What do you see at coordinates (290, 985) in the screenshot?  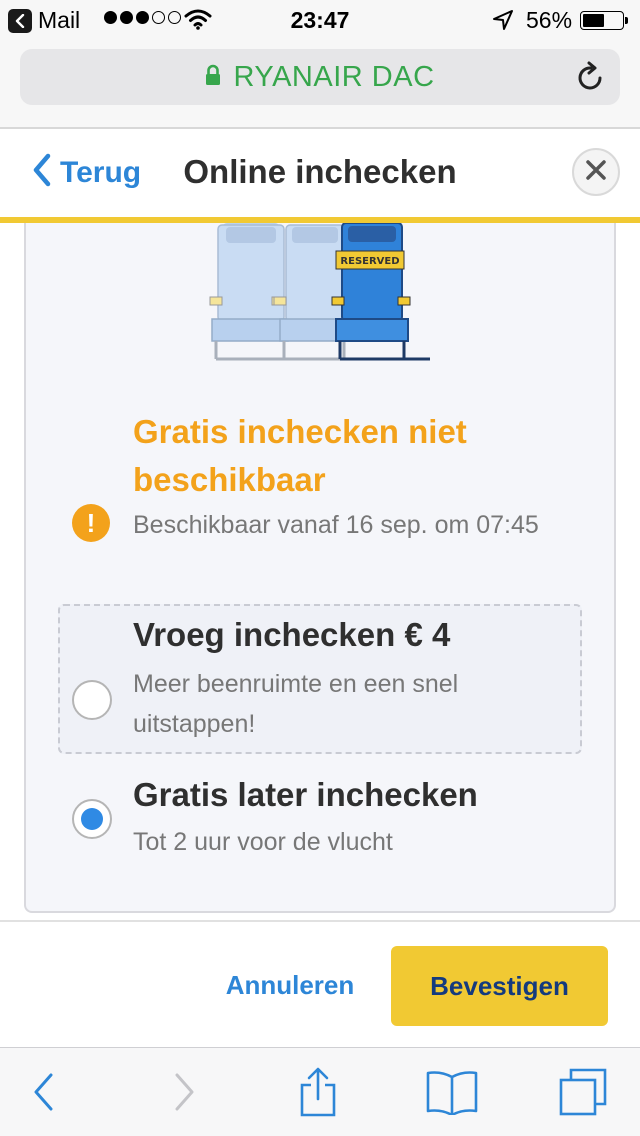 I see `cancel-button: Annuleren` at bounding box center [290, 985].